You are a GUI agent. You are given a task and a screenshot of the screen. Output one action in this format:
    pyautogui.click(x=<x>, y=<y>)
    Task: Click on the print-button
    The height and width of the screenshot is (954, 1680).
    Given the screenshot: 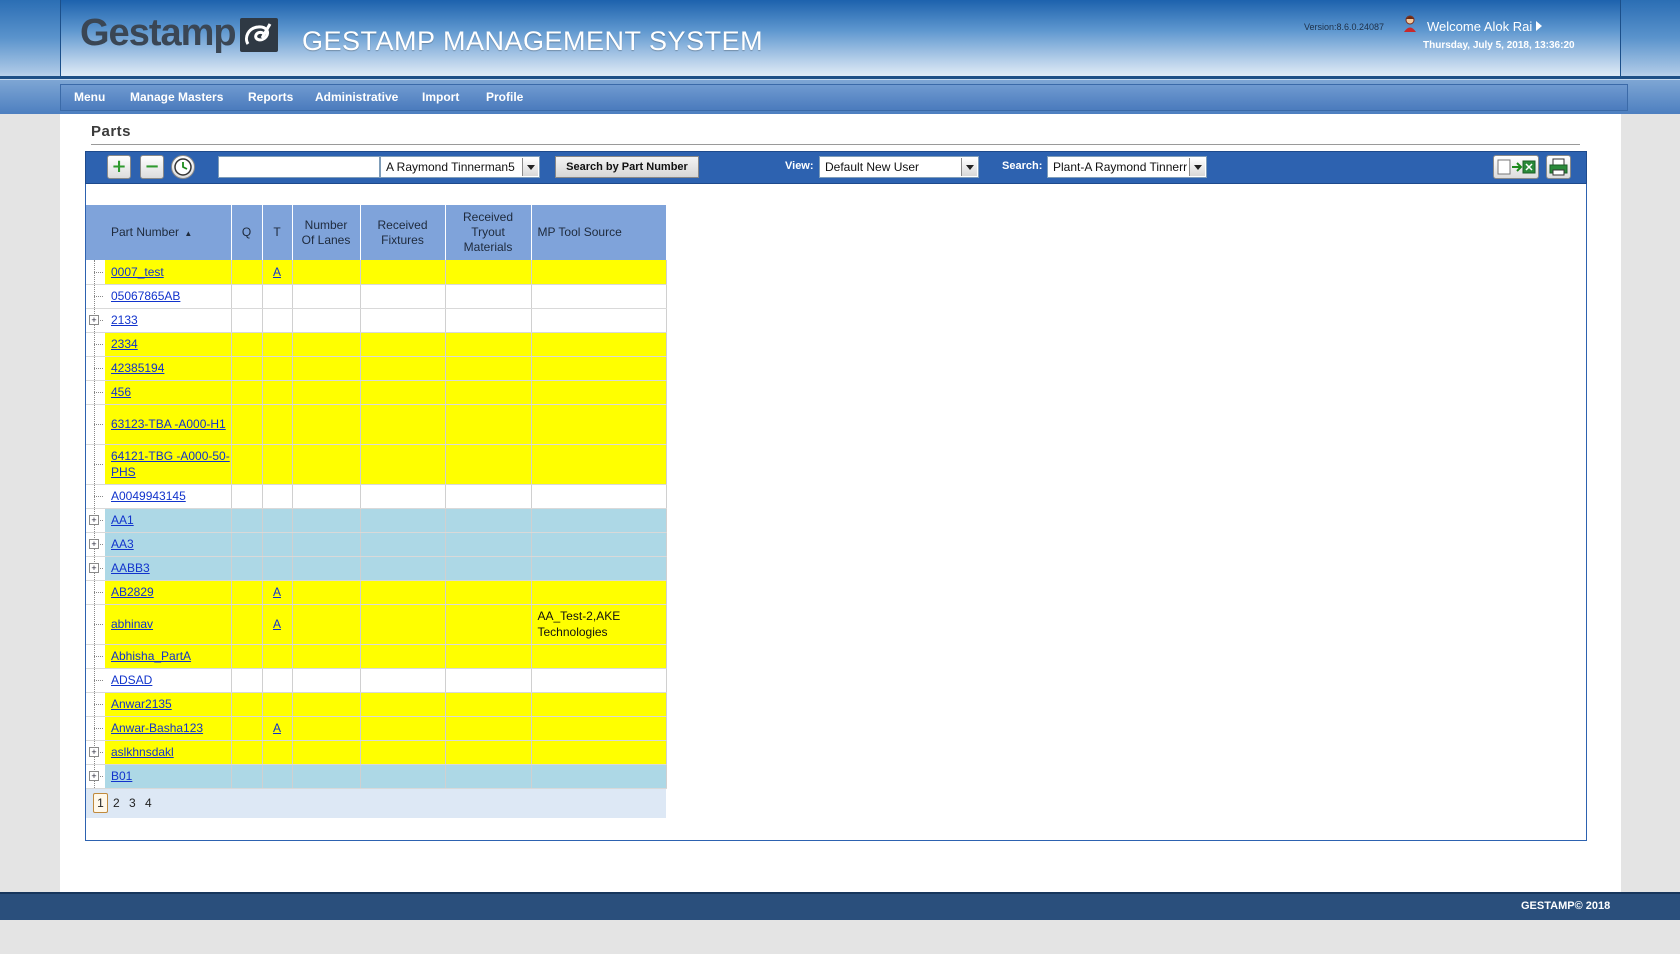 What is the action you would take?
    pyautogui.click(x=1558, y=167)
    